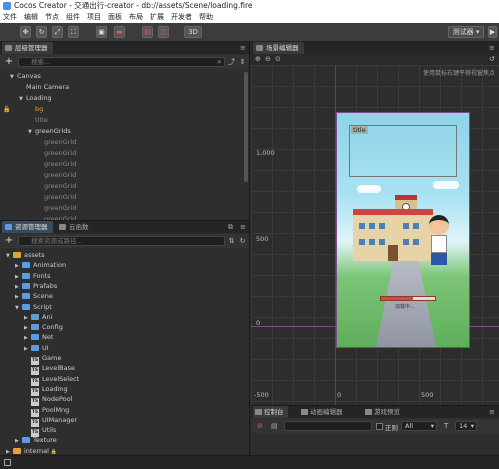 Image resolution: width=499 pixels, height=469 pixels. I want to click on gizmo-button: ▤, so click(147, 32).